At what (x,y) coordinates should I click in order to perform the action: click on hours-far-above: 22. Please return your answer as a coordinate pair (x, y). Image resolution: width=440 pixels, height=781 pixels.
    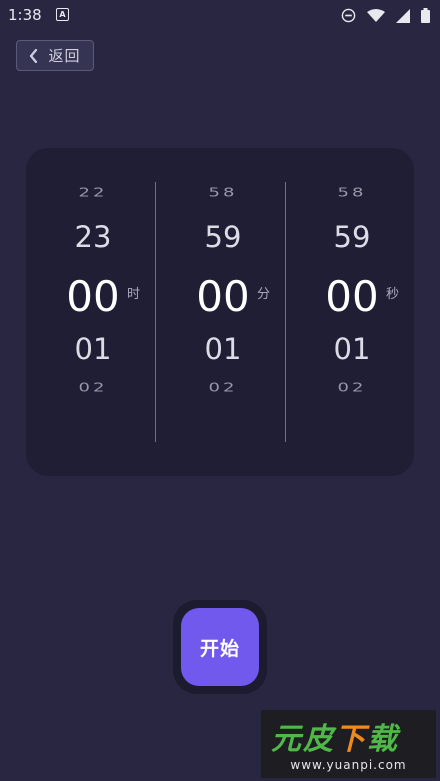
    Looking at the image, I should click on (93, 192).